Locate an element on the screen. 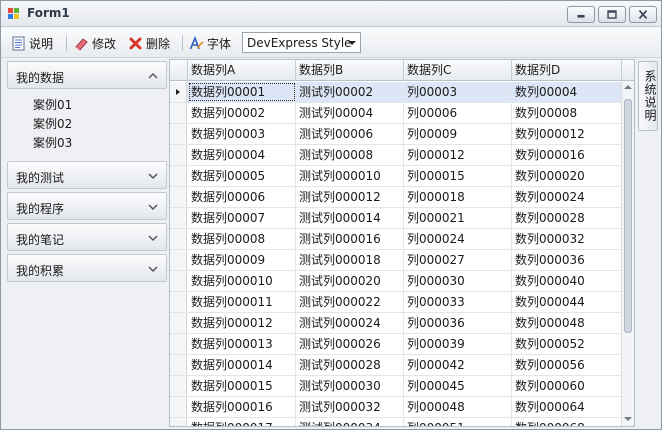 The height and width of the screenshot is (430, 662). table-row: 数据列000011 测试列000022 列000033 数列000044 is located at coordinates (396, 302).